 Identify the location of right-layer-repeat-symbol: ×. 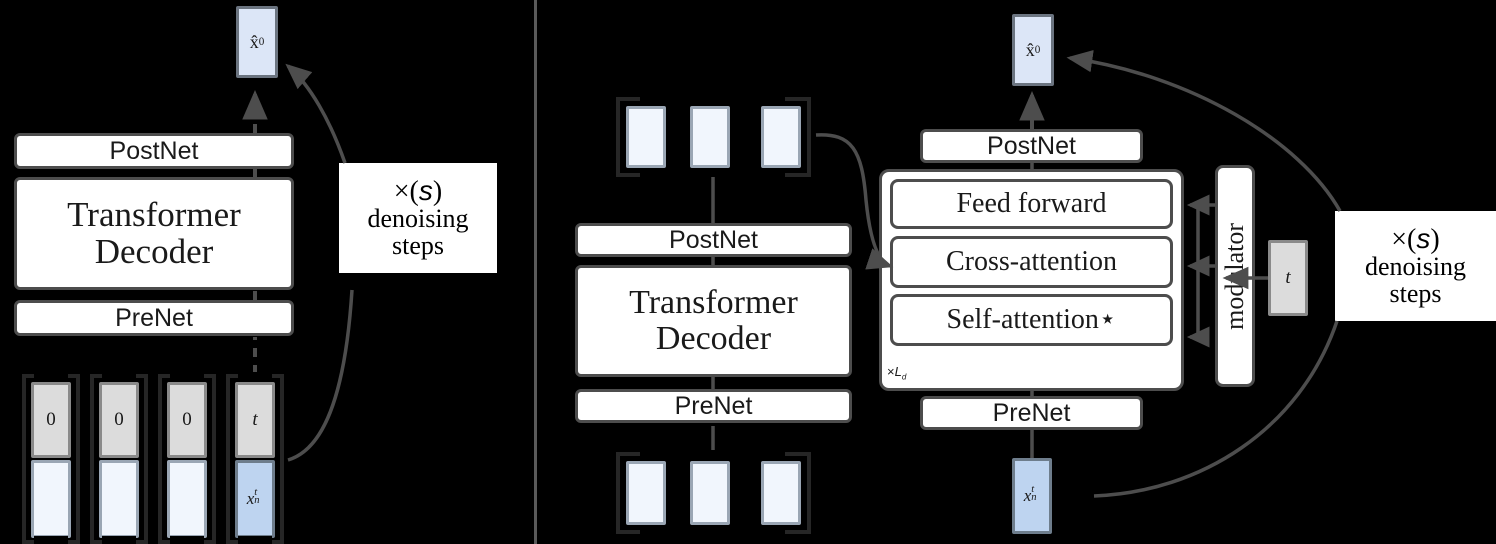
(891, 371).